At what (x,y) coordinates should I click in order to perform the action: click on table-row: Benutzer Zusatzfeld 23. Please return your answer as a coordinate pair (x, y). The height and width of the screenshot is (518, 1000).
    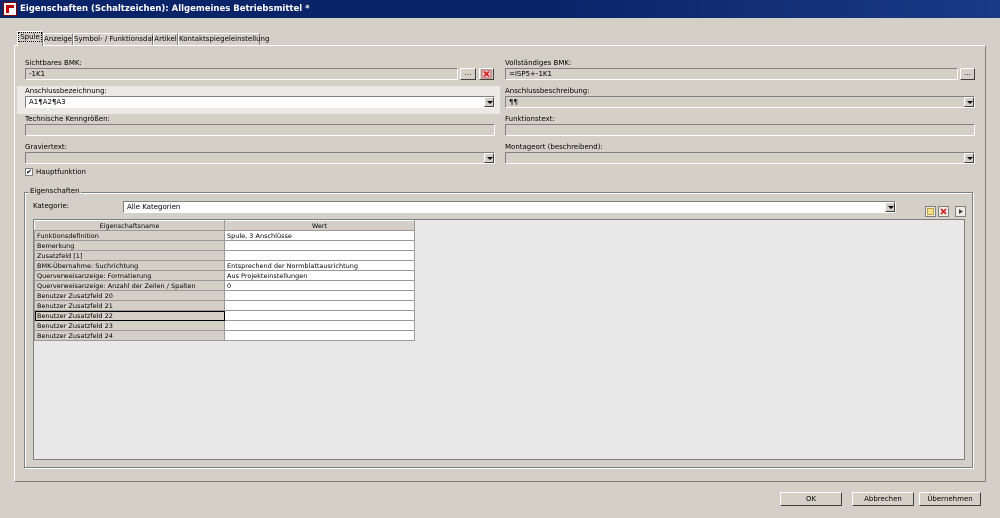
    Looking at the image, I should click on (224, 325).